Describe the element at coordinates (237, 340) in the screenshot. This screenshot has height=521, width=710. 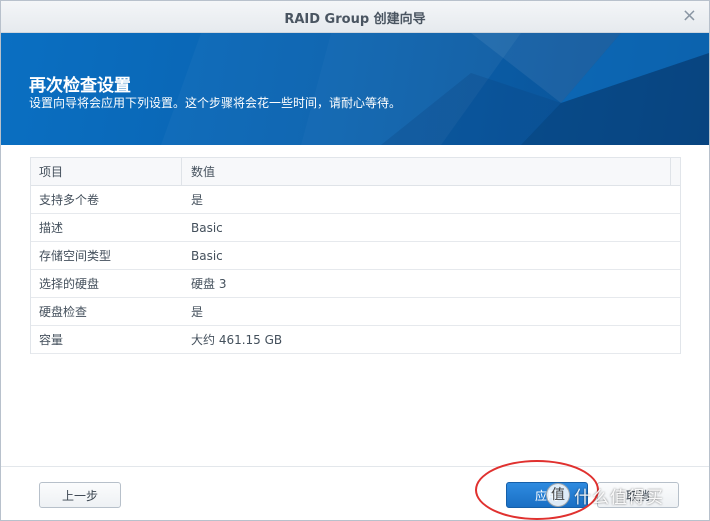
I see `row-value: 大约 461.15 GB` at that location.